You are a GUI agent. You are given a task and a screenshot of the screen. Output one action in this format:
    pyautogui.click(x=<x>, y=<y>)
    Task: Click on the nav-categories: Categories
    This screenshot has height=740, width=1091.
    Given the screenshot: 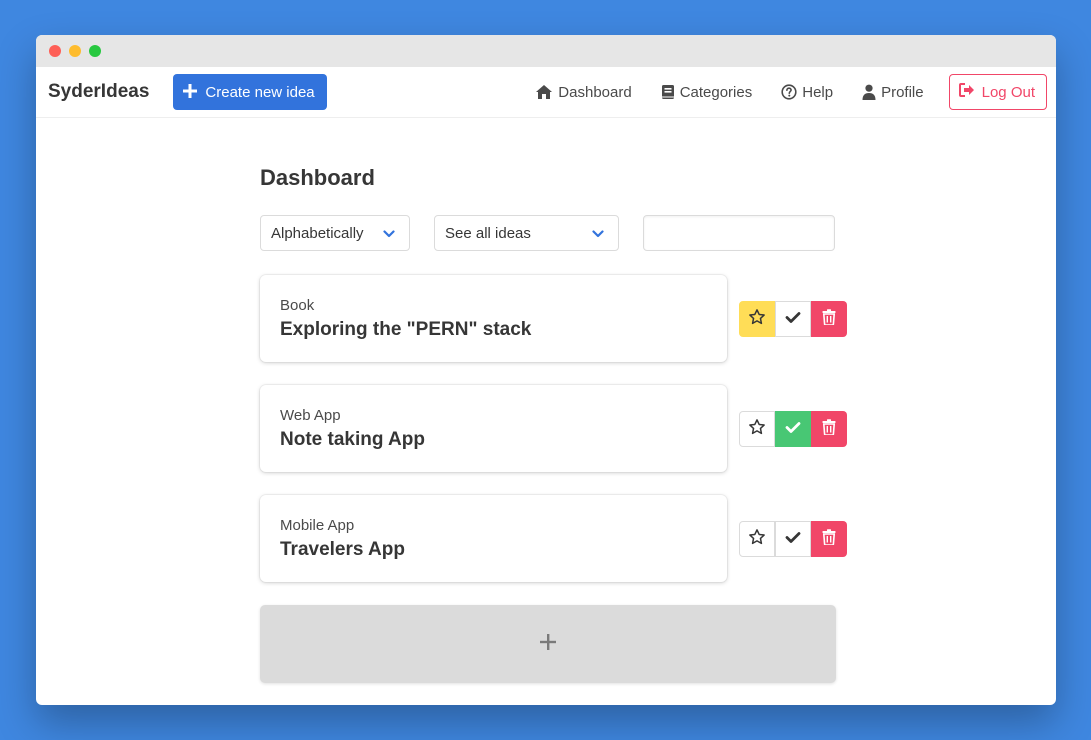 What is the action you would take?
    pyautogui.click(x=707, y=92)
    